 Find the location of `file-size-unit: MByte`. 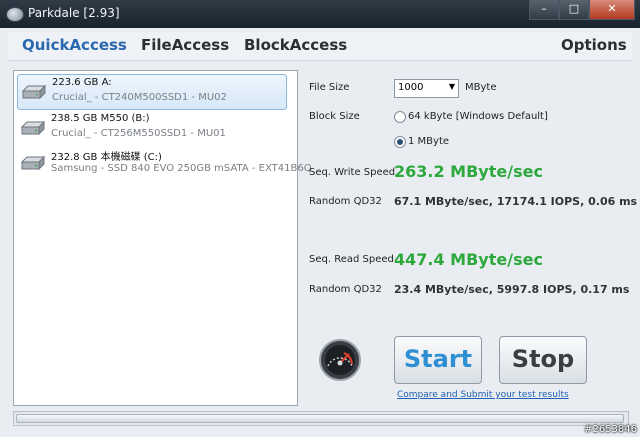

file-size-unit: MByte is located at coordinates (481, 87).